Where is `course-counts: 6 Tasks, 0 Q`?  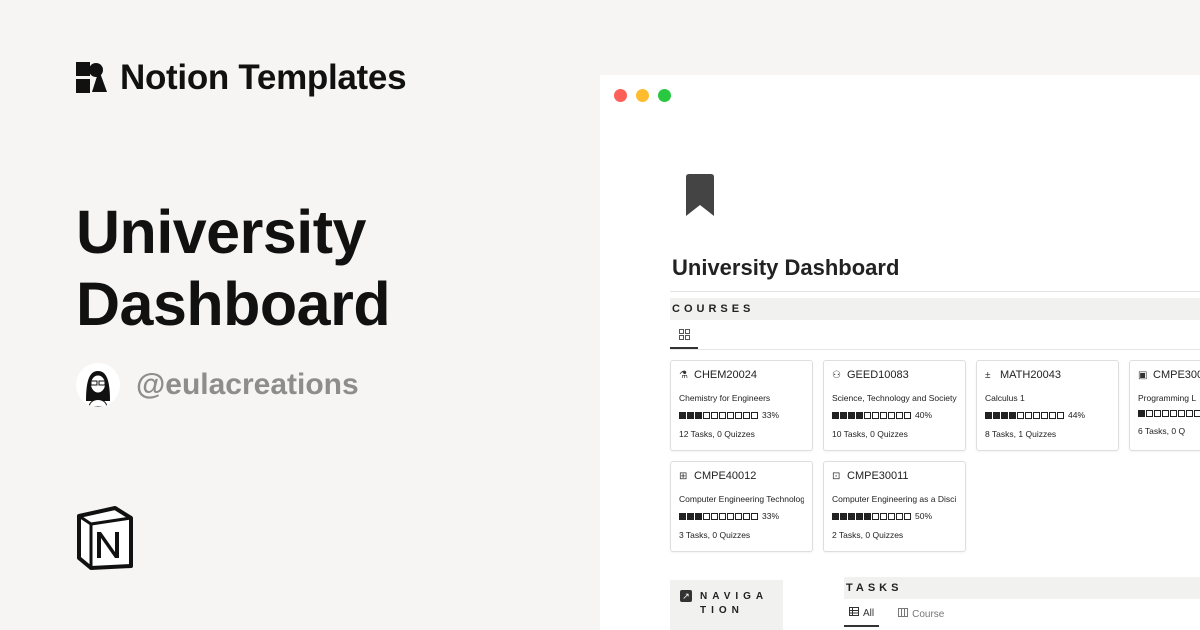 course-counts: 6 Tasks, 0 Q is located at coordinates (1162, 431).